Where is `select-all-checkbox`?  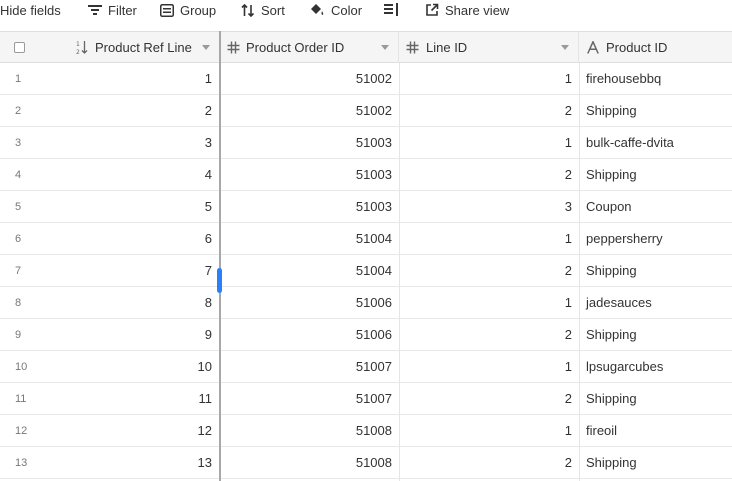 select-all-checkbox is located at coordinates (19, 47).